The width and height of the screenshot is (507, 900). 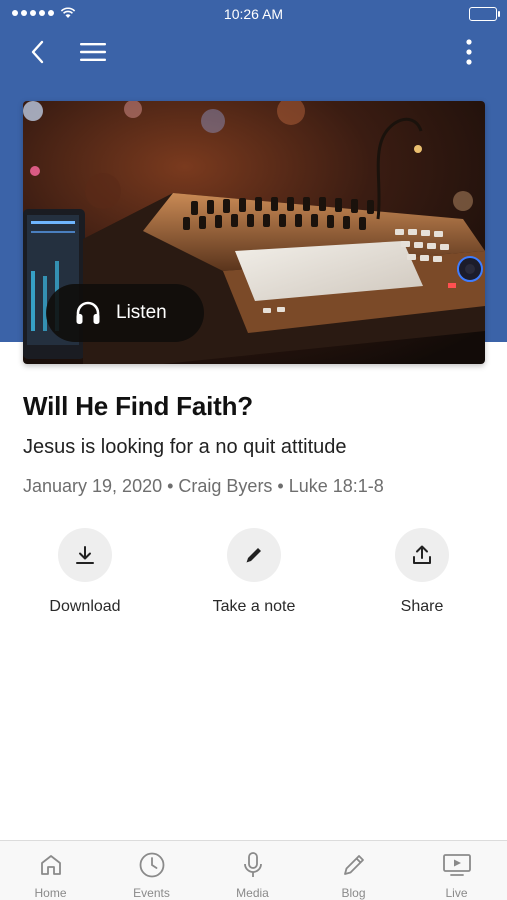 What do you see at coordinates (88, 312) in the screenshot?
I see `headphones-icon` at bounding box center [88, 312].